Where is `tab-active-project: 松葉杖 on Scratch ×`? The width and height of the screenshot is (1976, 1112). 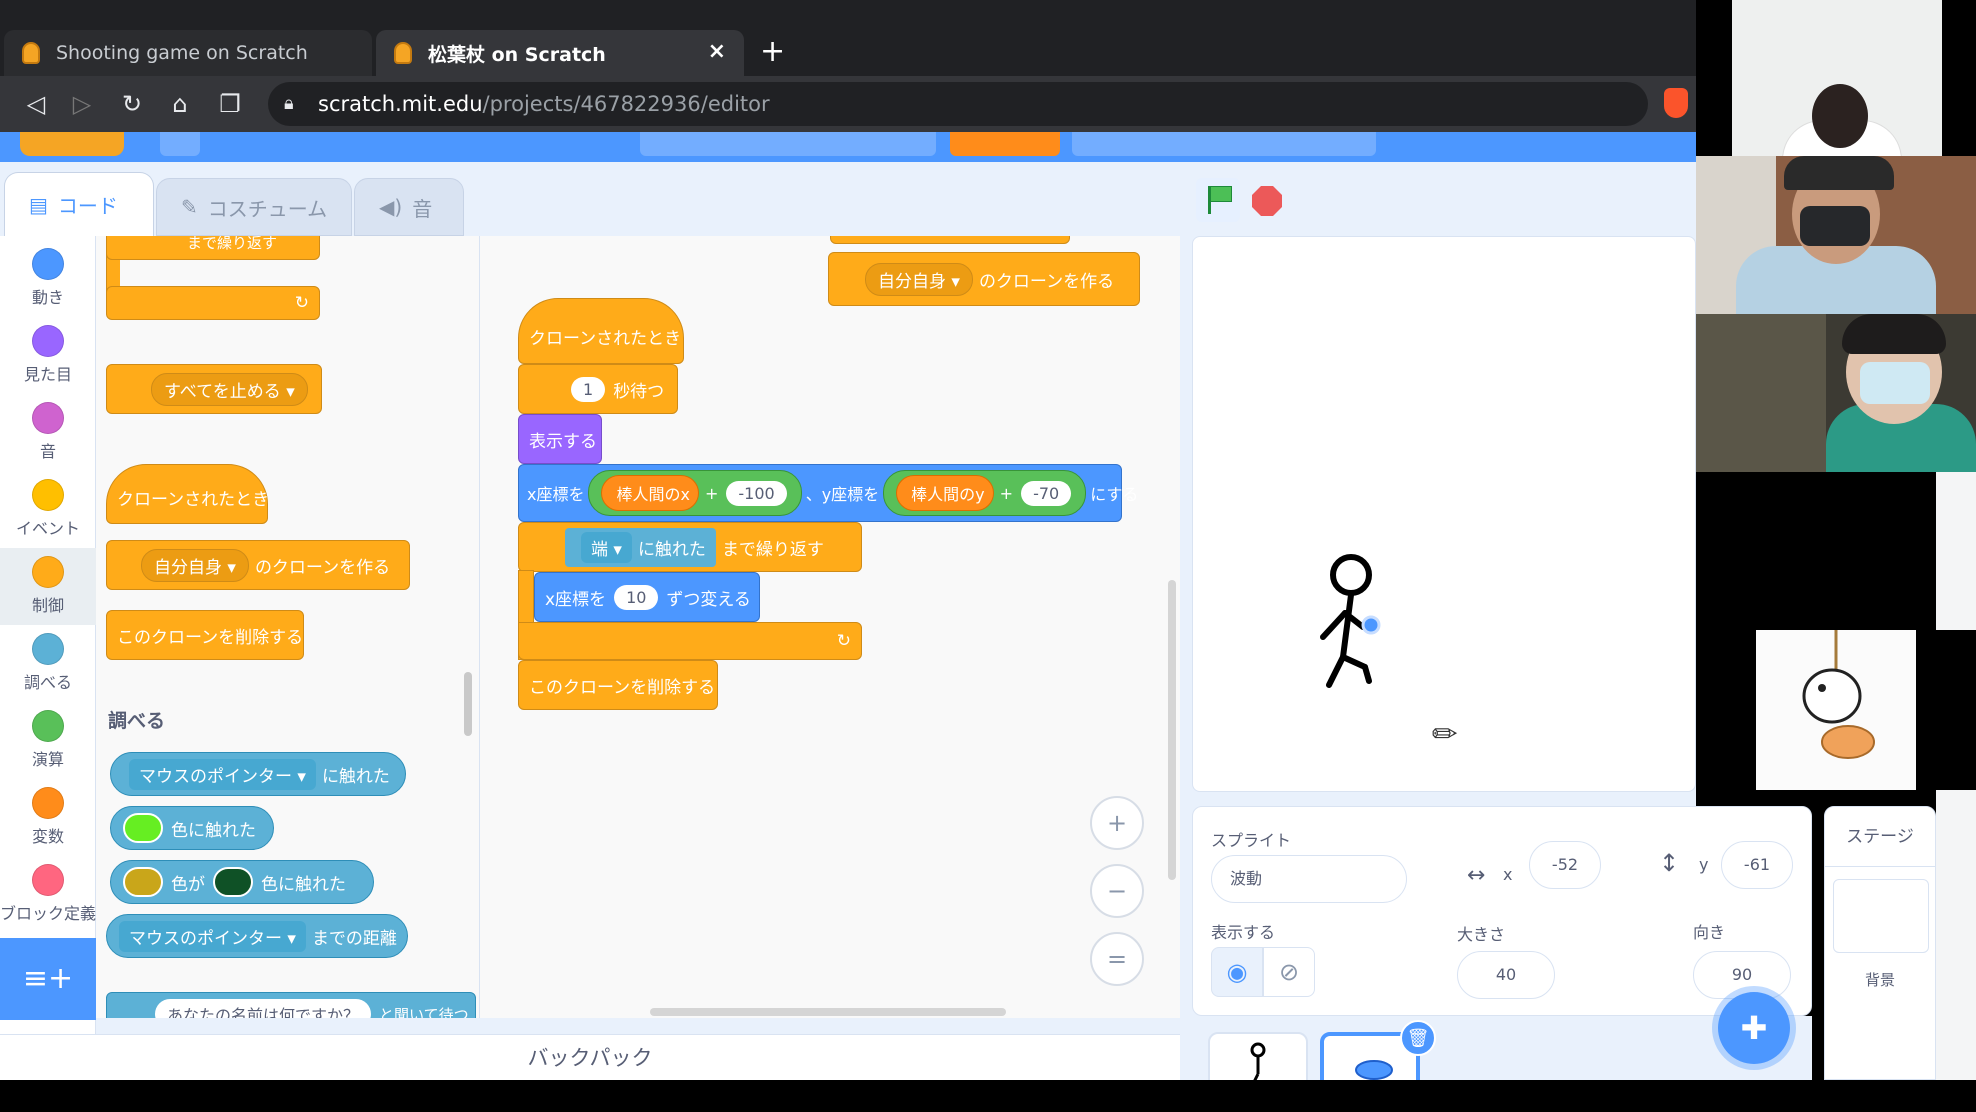
tab-active-project: 松葉杖 on Scratch × is located at coordinates (560, 53).